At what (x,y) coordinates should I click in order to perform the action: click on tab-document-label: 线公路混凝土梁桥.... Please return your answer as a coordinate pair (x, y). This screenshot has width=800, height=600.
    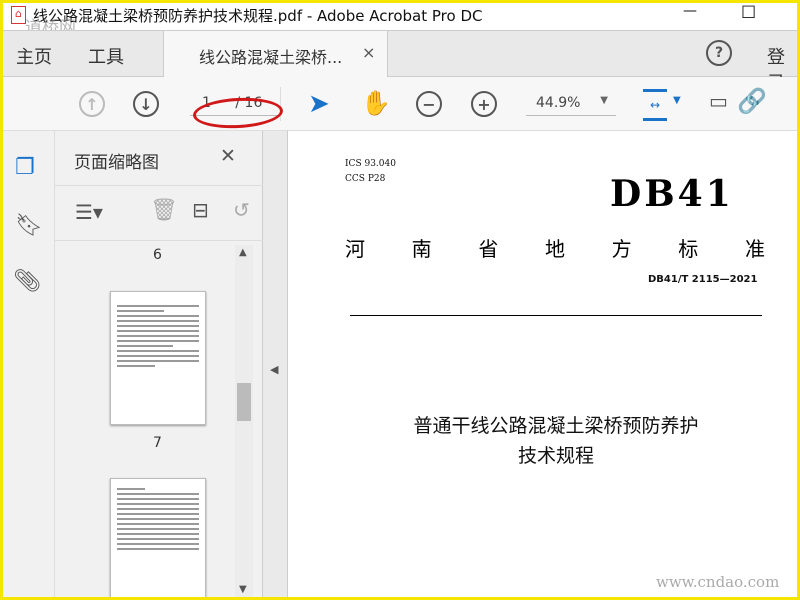
    Looking at the image, I should click on (271, 57).